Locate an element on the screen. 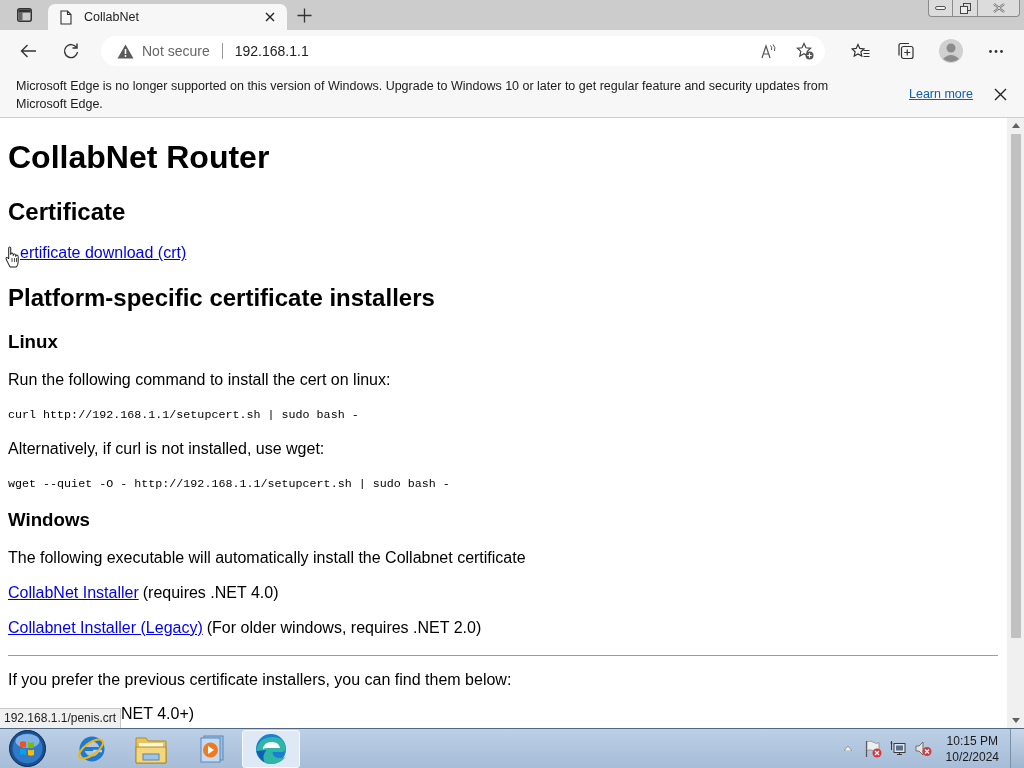  scrollbar is located at coordinates (1015, 423).